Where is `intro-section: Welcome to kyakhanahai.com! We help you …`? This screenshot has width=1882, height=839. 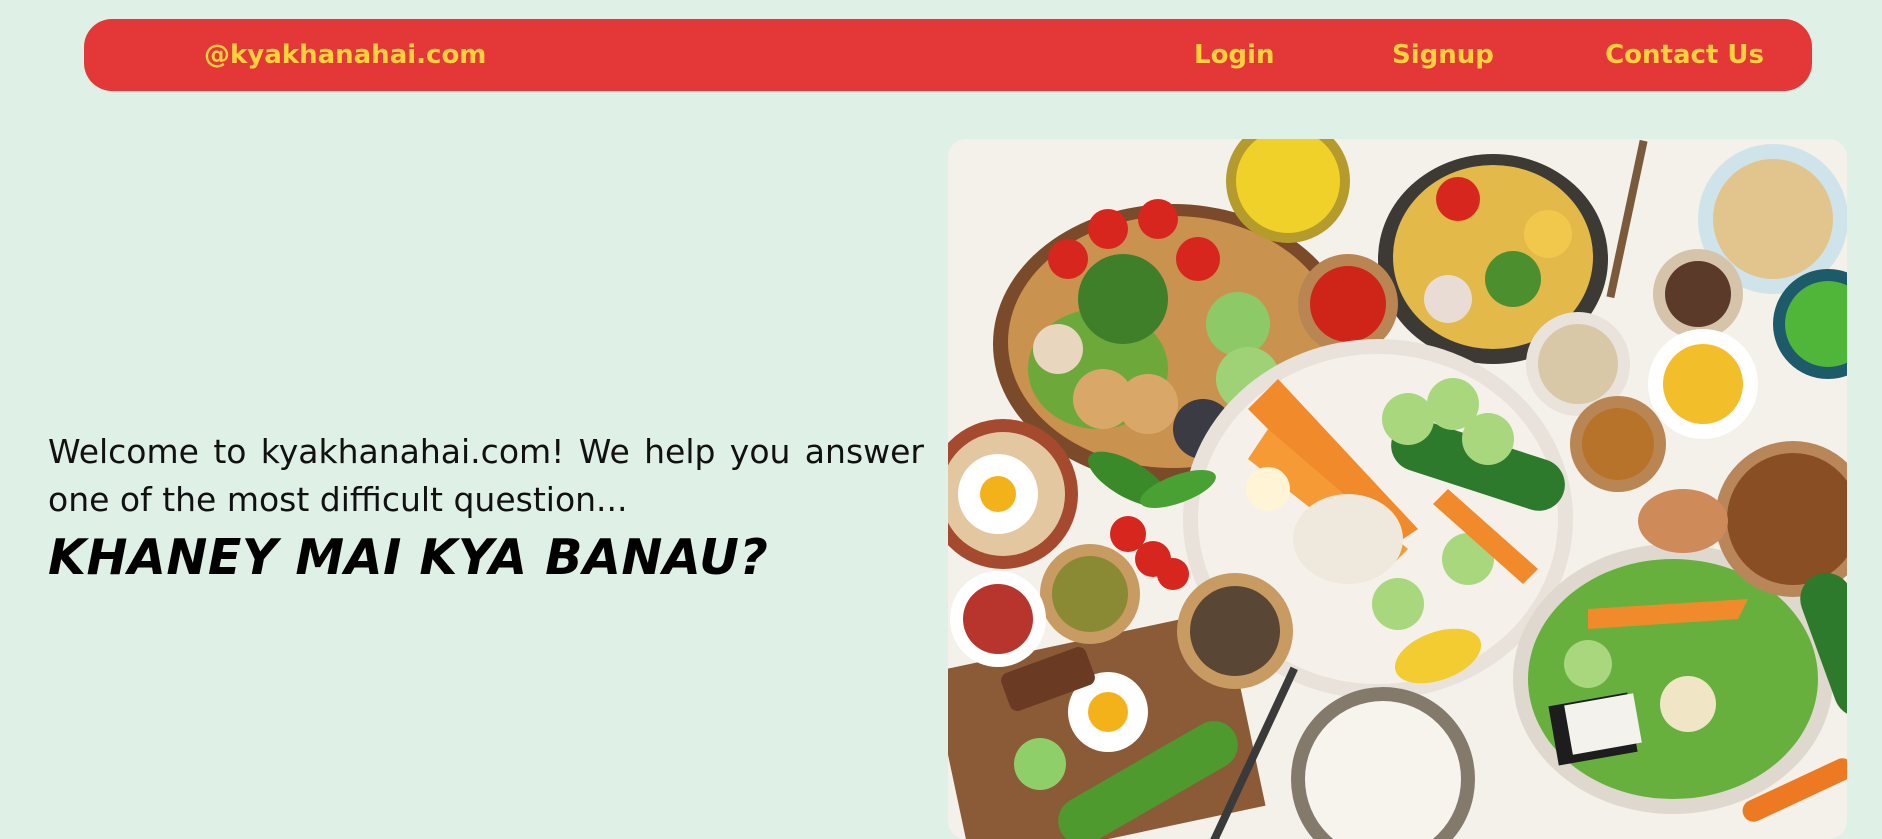
intro-section: Welcome to kyakhanahai.com! We help you … is located at coordinates (486, 509).